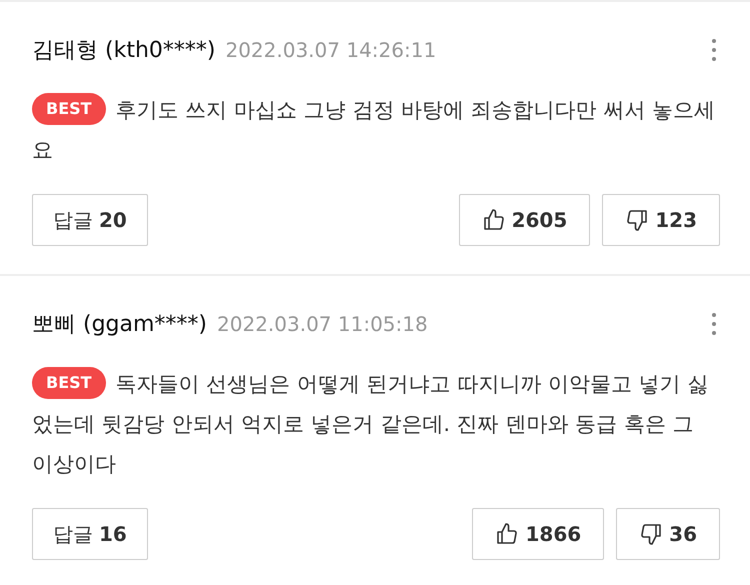 The image size is (750, 585). Describe the element at coordinates (90, 220) in the screenshot. I see `reply-button: 답글 20` at that location.